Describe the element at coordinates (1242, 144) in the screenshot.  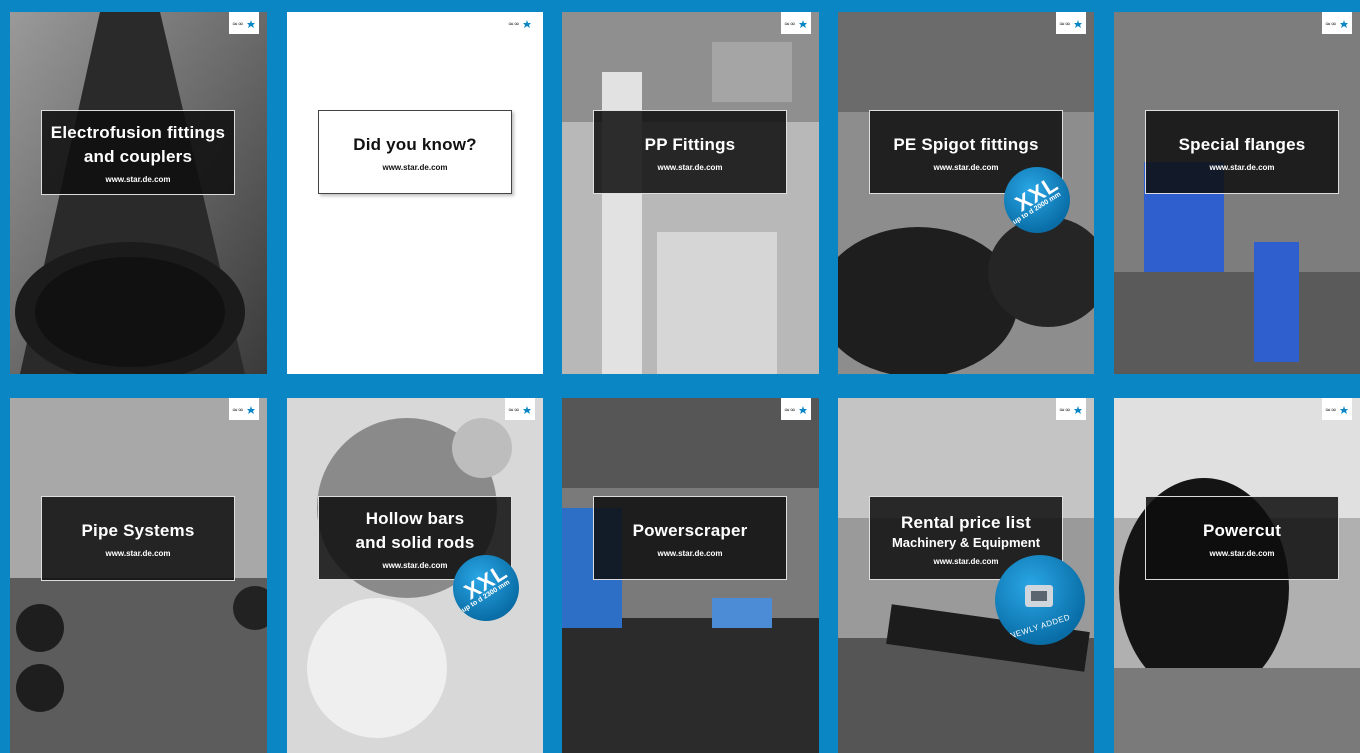
I see `card-title: Special flanges` at that location.